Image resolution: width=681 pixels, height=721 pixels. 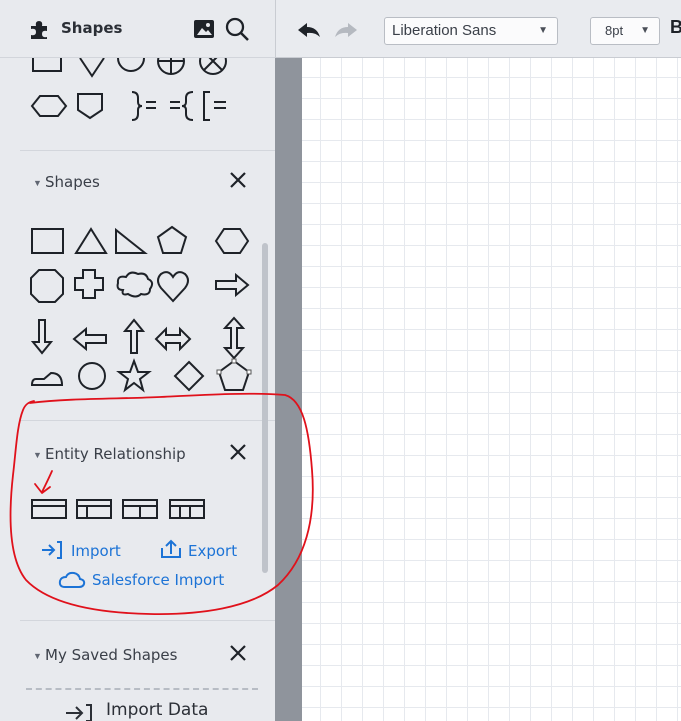 What do you see at coordinates (92, 28) in the screenshot?
I see `sidebar-title: Shapes` at bounding box center [92, 28].